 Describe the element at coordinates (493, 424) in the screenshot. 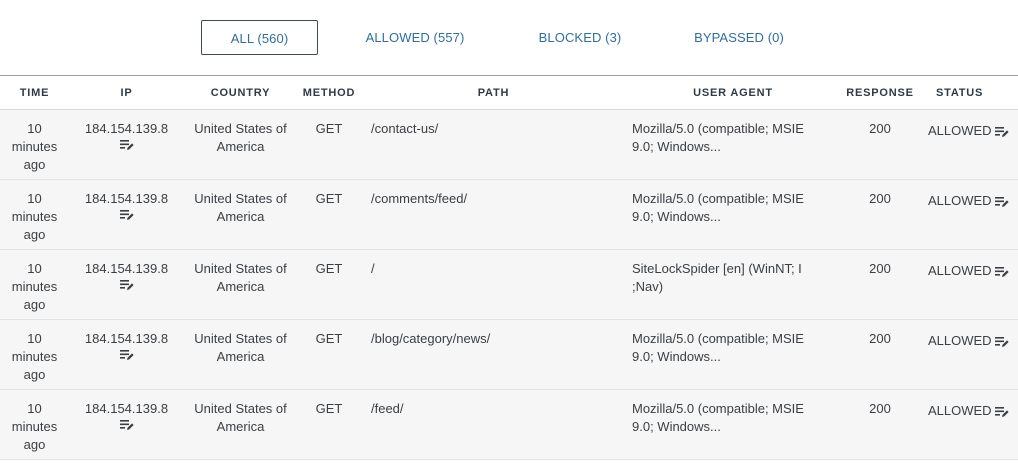

I see `path-cell: /feed/` at that location.